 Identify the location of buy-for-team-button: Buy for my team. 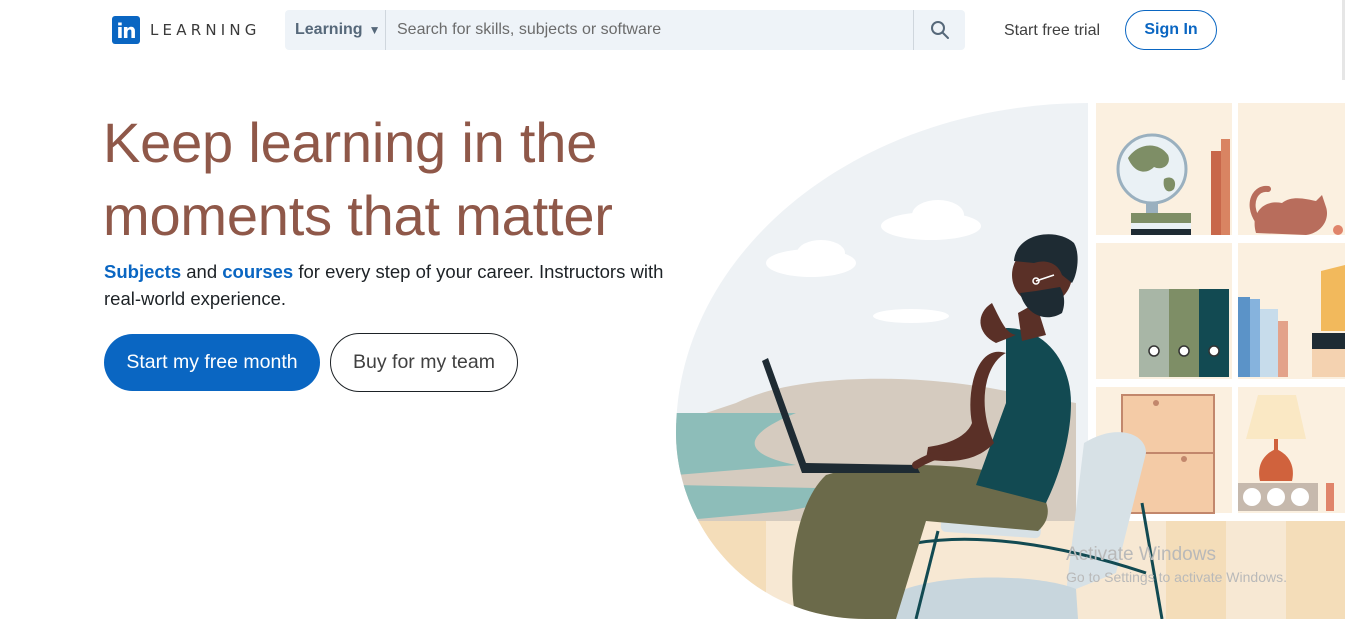
(424, 362).